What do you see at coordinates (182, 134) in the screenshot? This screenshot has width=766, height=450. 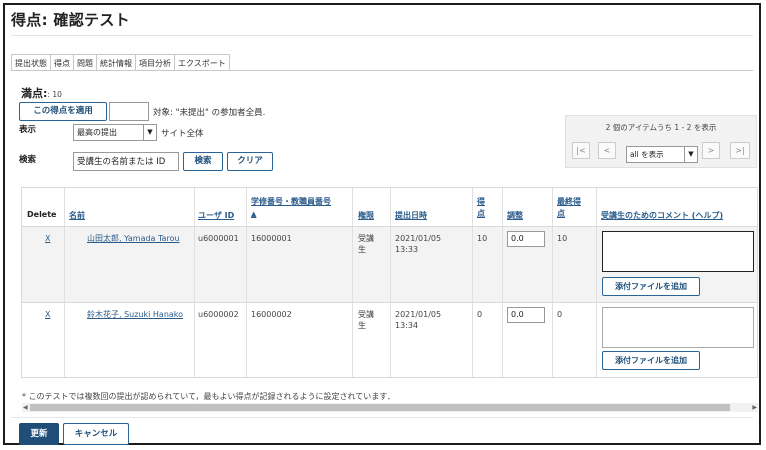 I see `view-scope: サイト全体` at bounding box center [182, 134].